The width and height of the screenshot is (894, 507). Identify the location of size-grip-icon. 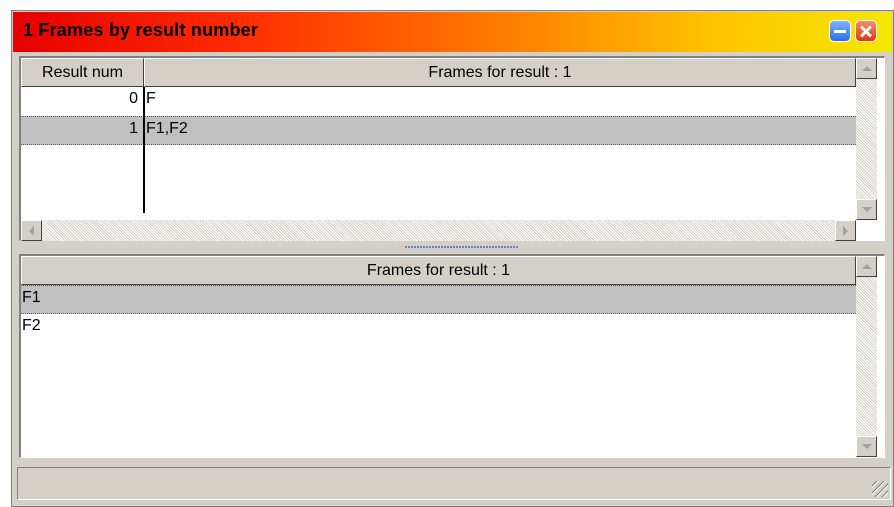
(880, 489).